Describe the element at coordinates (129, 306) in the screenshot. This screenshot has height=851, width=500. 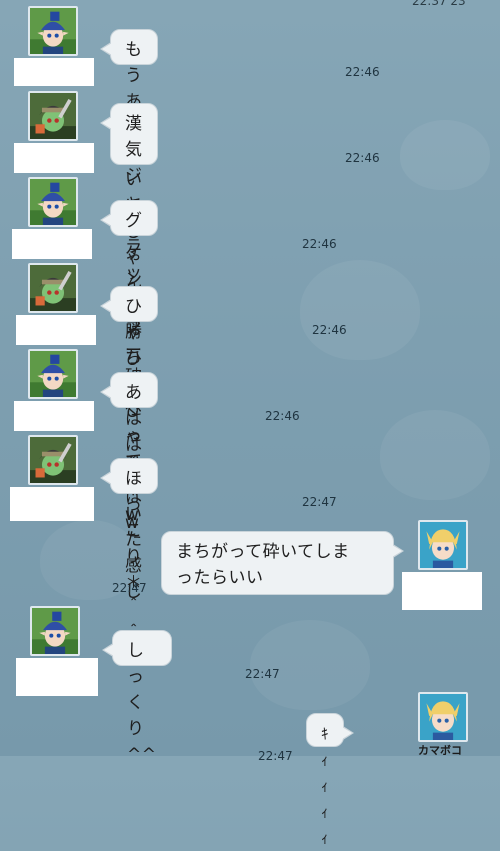
I see `message-bubble: グラップラー破片` at that location.